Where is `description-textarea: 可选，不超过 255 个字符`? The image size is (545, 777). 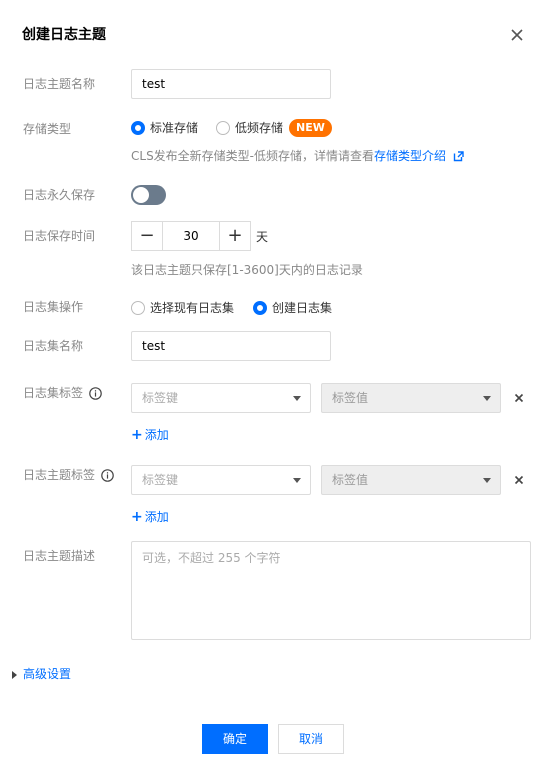 description-textarea: 可选，不超过 255 个字符 is located at coordinates (331, 590).